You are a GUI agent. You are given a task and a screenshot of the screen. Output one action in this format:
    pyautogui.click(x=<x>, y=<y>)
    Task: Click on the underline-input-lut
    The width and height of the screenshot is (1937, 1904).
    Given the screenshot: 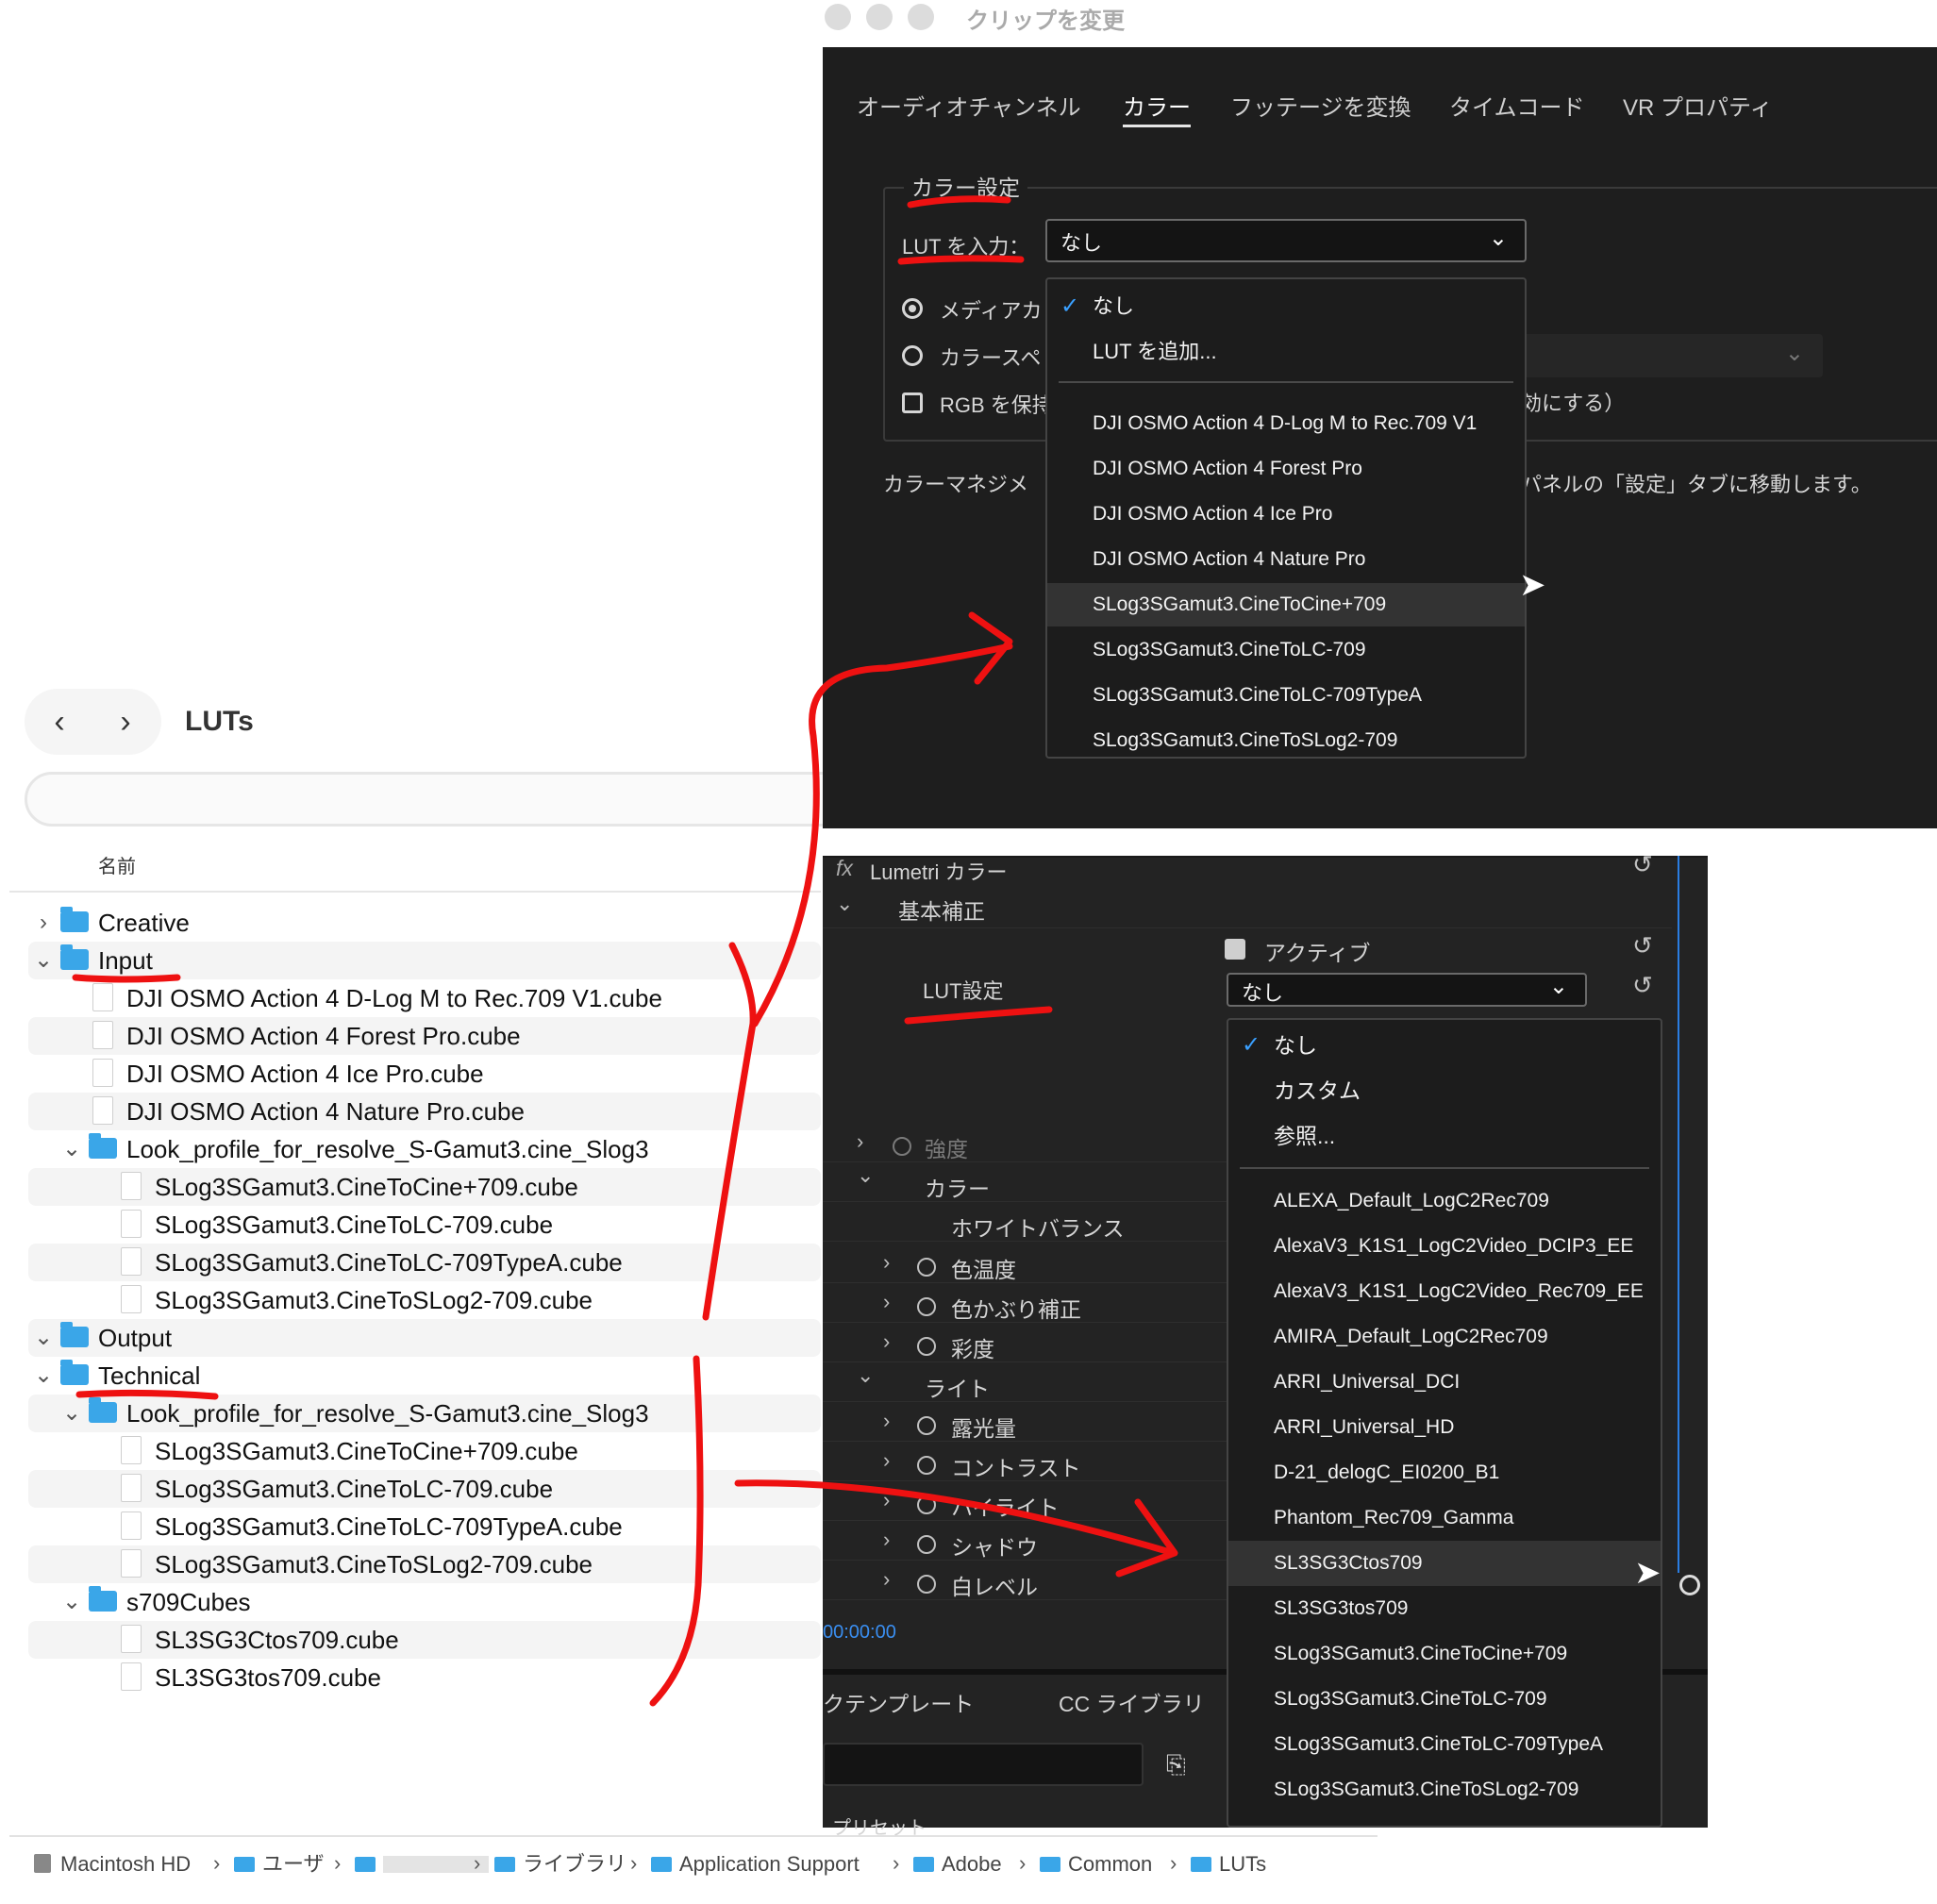 What is the action you would take?
    pyautogui.click(x=961, y=260)
    